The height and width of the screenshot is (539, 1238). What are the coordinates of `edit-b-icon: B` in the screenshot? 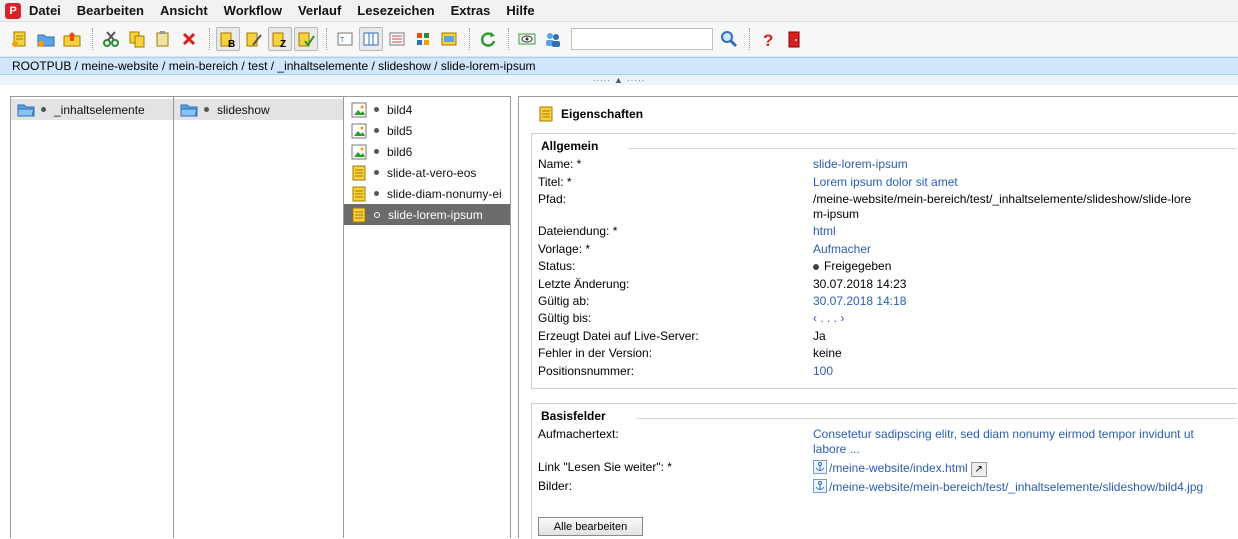 It's located at (228, 39).